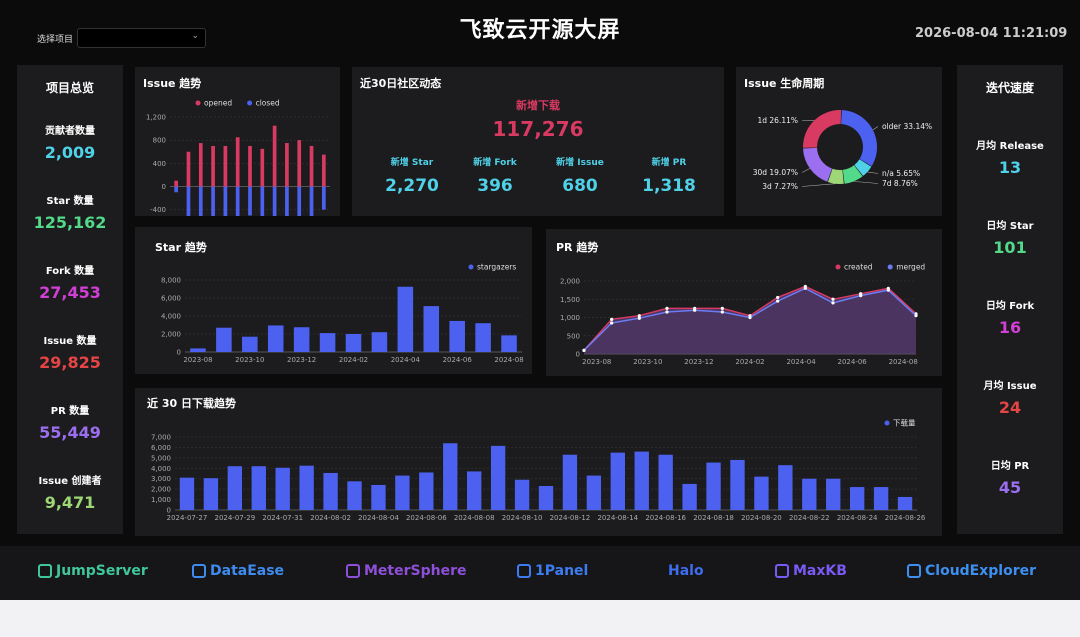 The height and width of the screenshot is (637, 1080). What do you see at coordinates (70, 282) in the screenshot?
I see `overview-item: Fork 数量 27,453` at bounding box center [70, 282].